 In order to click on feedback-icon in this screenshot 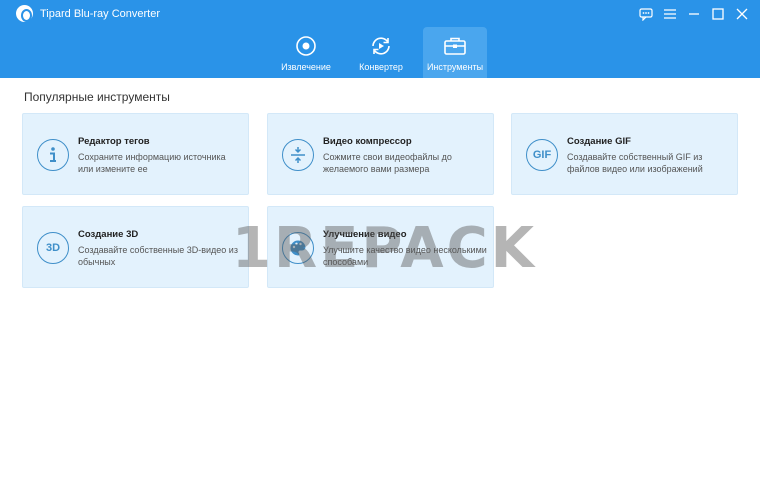, I will do `click(646, 14)`.